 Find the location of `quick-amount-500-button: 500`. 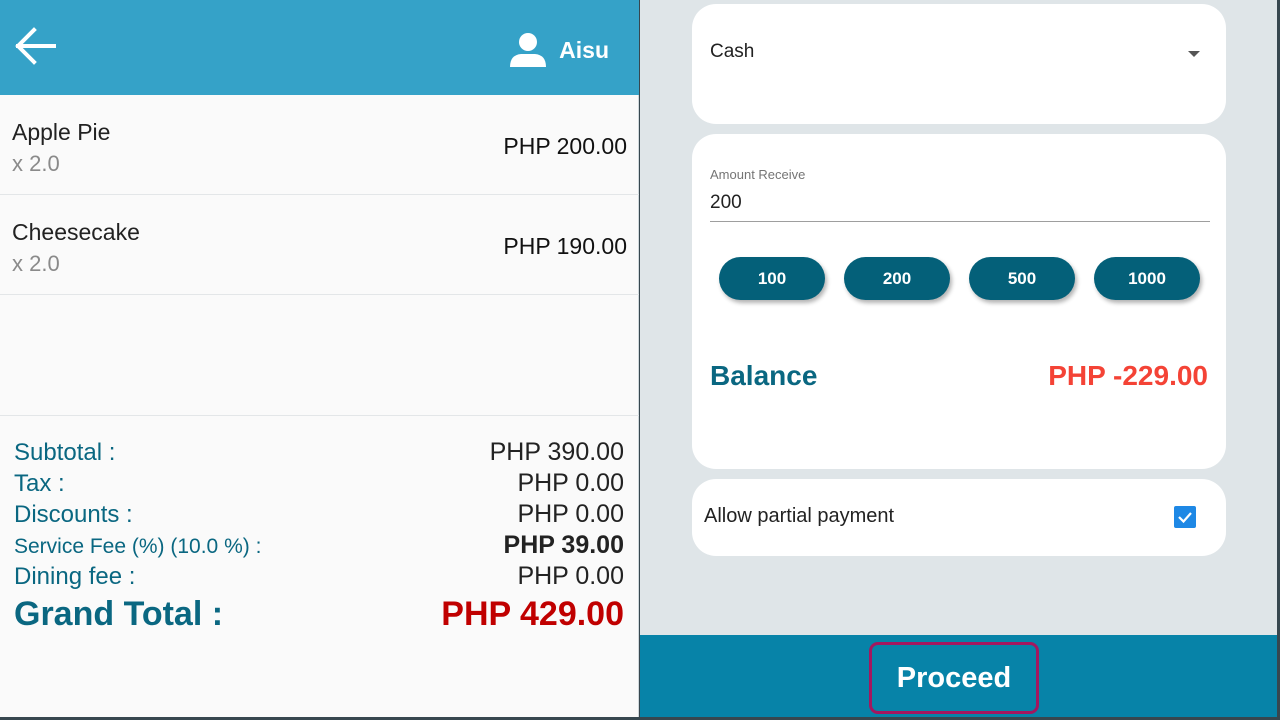

quick-amount-500-button: 500 is located at coordinates (1022, 278).